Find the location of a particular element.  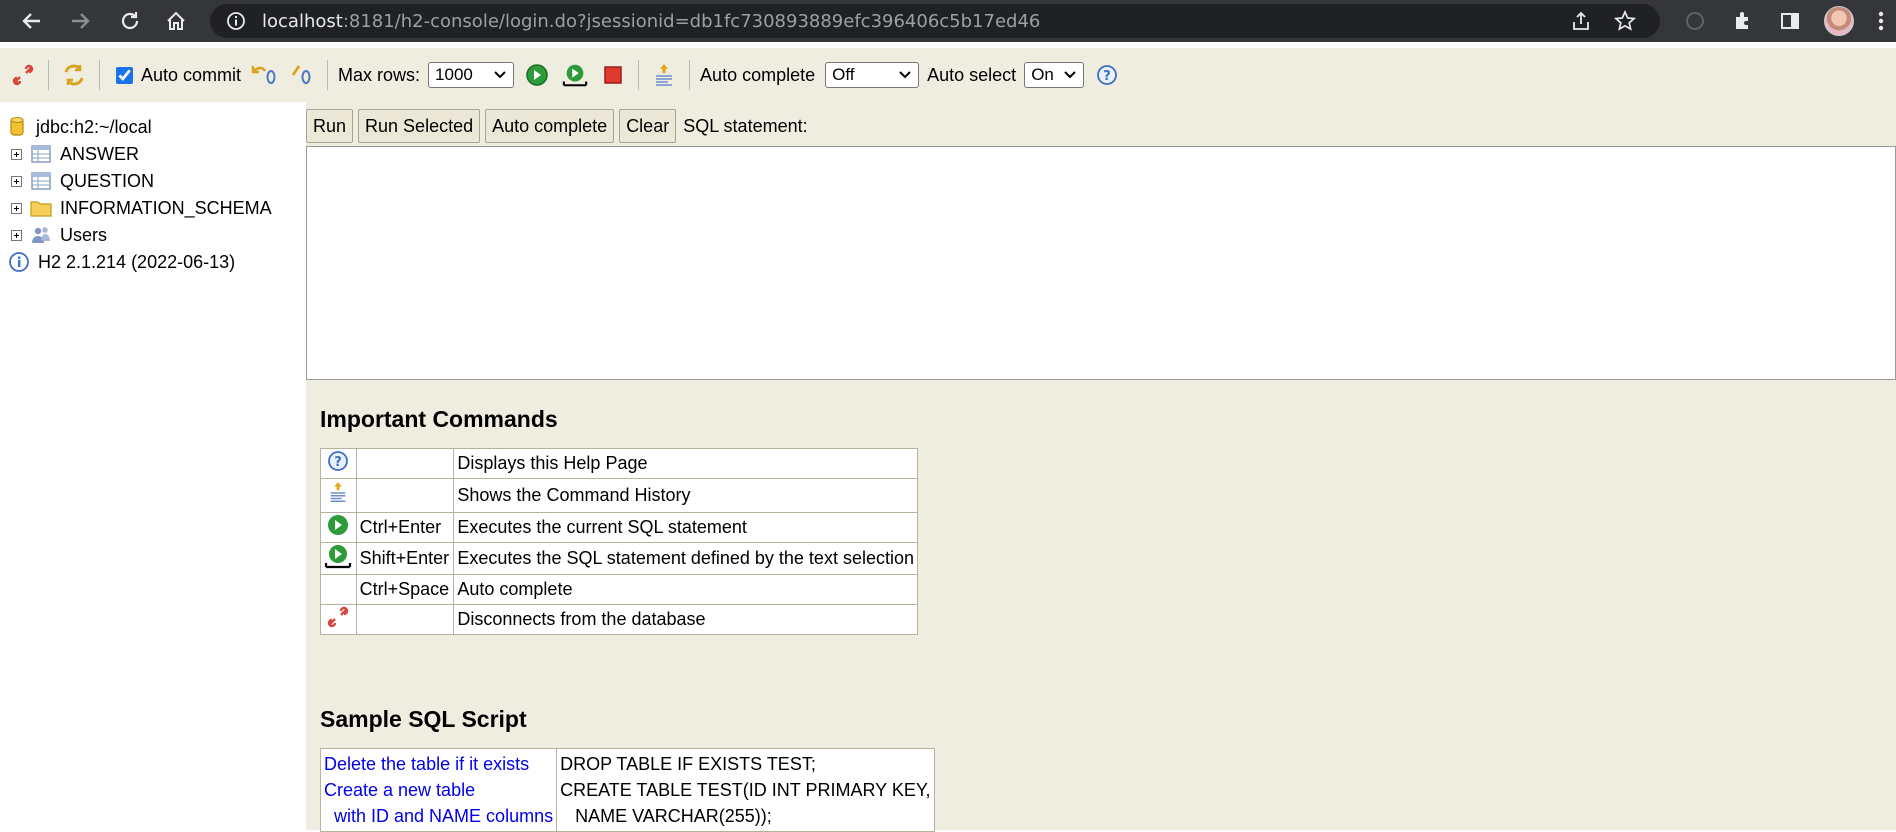

tree-item-answer: ANSWER is located at coordinates (75, 154).